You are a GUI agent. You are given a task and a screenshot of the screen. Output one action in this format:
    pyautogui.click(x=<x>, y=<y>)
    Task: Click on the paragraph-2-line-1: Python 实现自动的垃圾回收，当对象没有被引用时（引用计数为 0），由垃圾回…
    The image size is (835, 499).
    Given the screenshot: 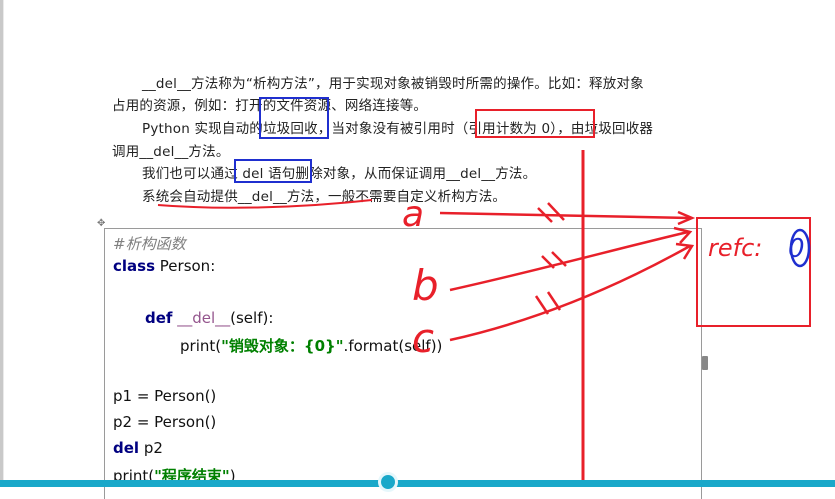 What is the action you would take?
    pyautogui.click(x=398, y=129)
    